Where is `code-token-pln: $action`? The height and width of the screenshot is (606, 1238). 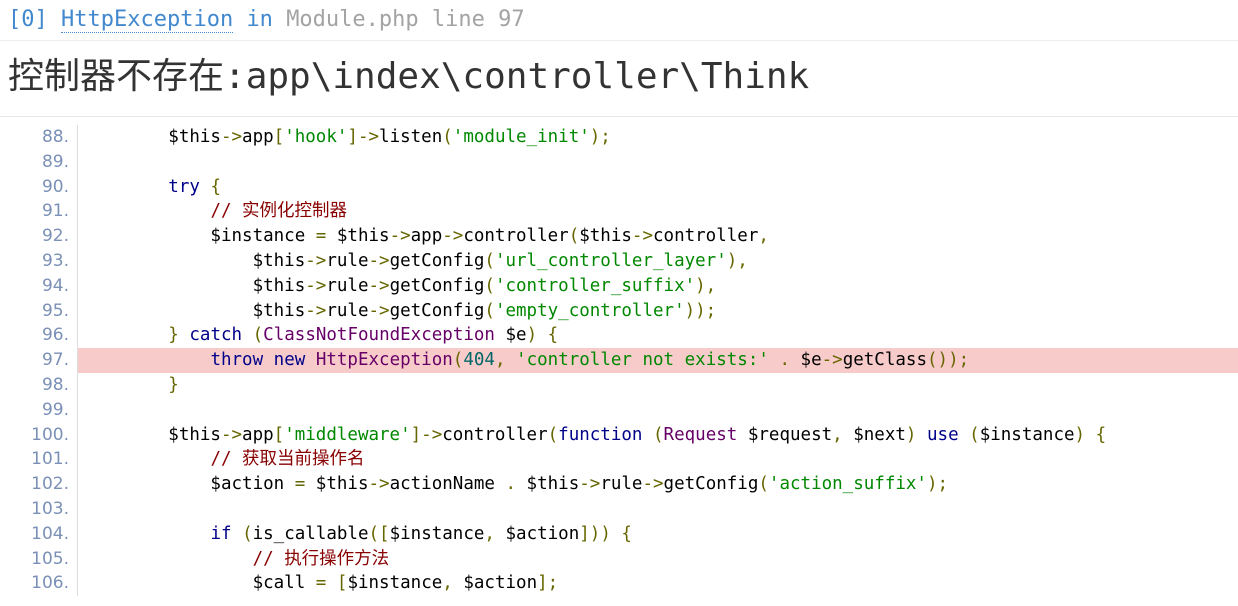 code-token-pln: $action is located at coordinates (537, 533).